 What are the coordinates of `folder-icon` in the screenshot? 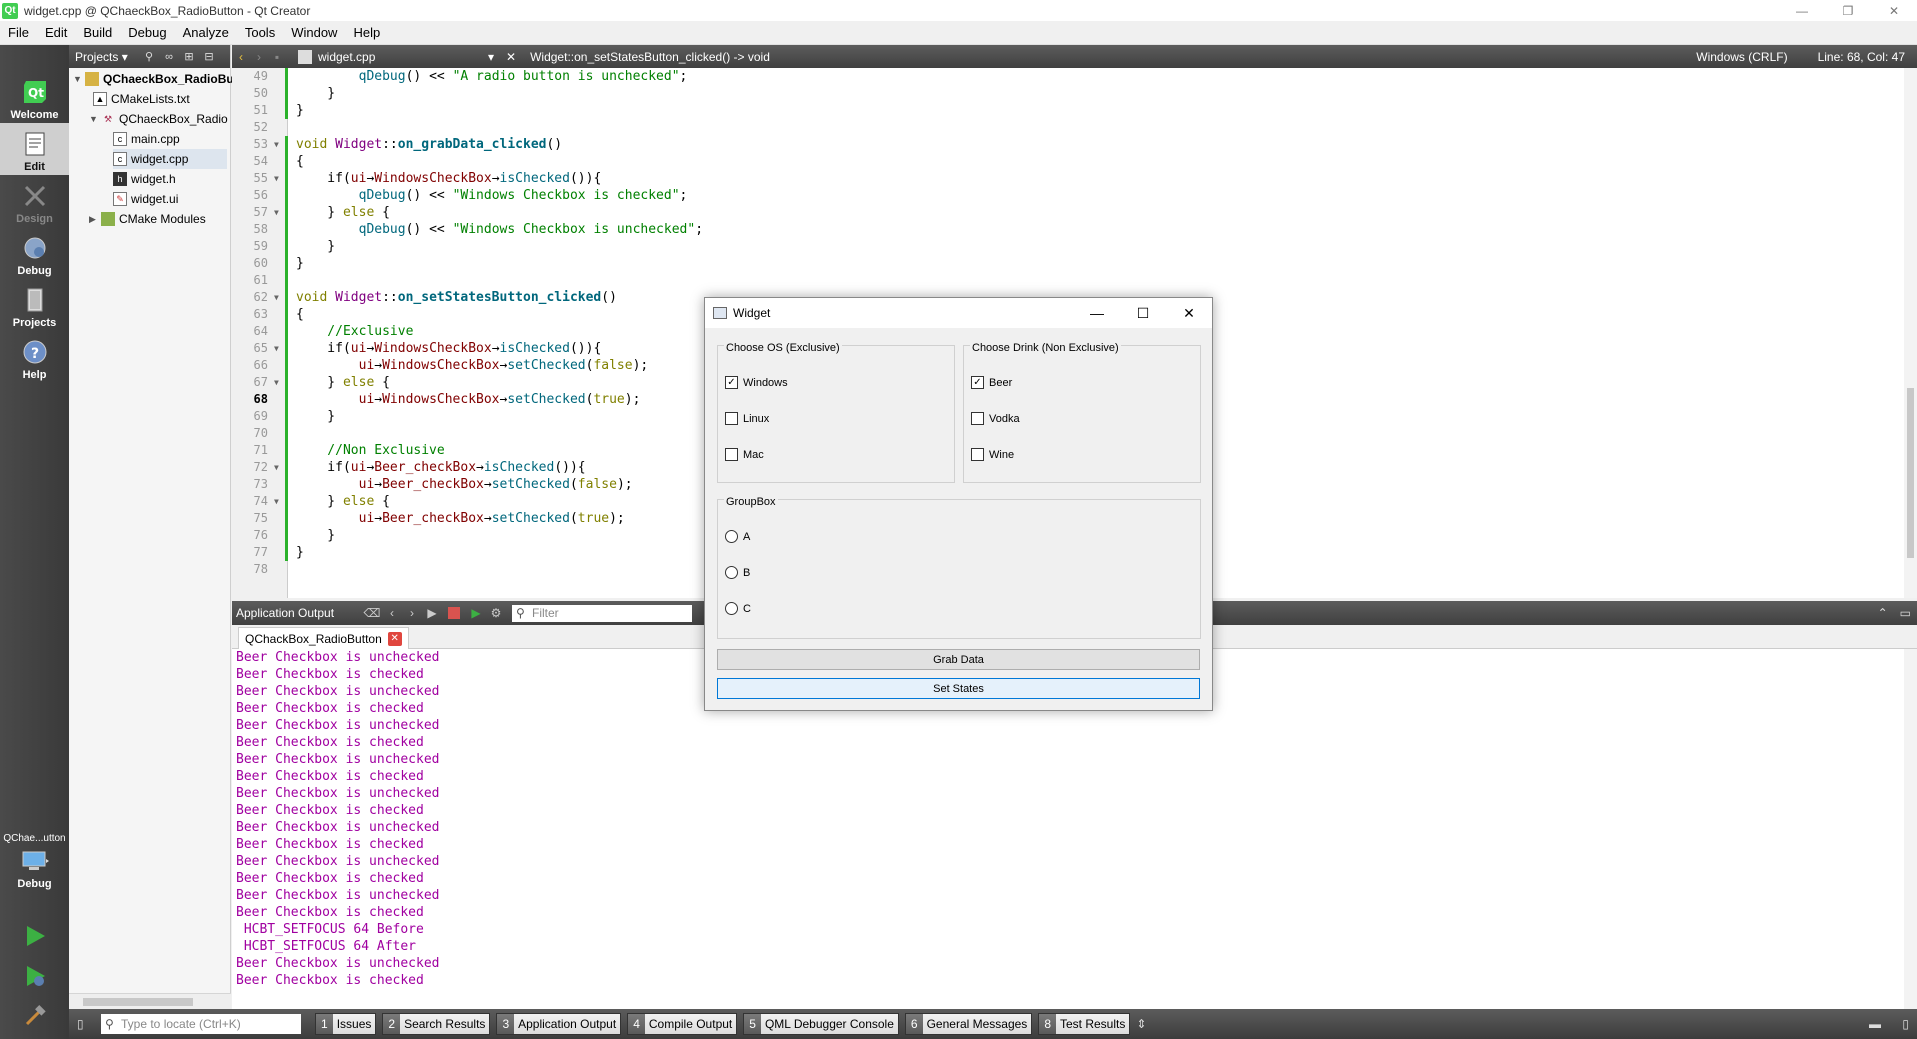 It's located at (108, 219).